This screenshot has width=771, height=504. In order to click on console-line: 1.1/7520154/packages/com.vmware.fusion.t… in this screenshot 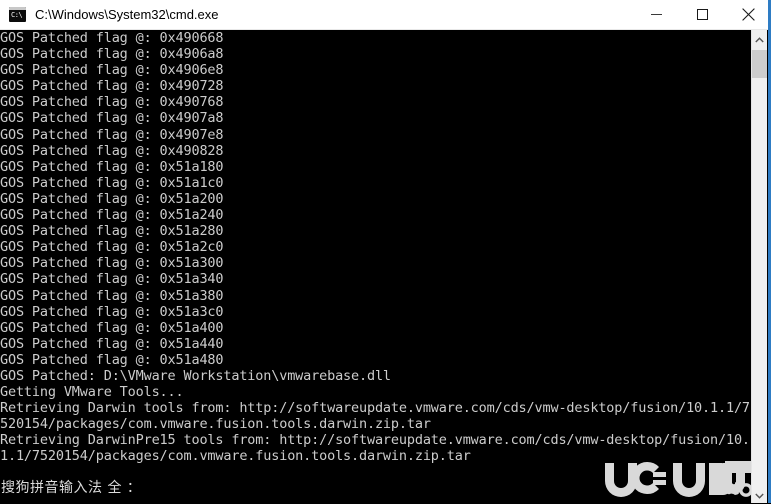, I will do `click(235, 456)`.